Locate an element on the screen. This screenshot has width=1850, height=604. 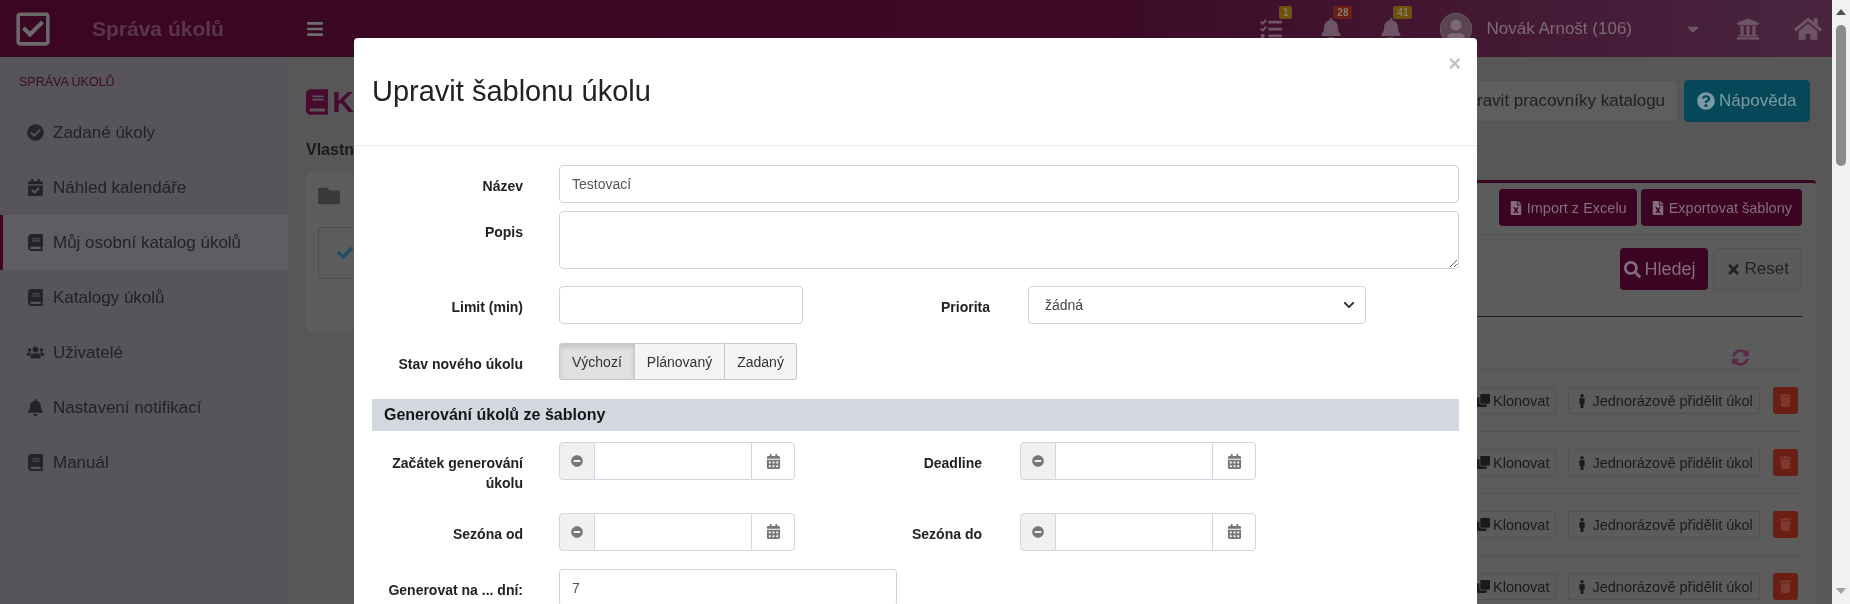
field-label: Sezóna do is located at coordinates (946, 534).